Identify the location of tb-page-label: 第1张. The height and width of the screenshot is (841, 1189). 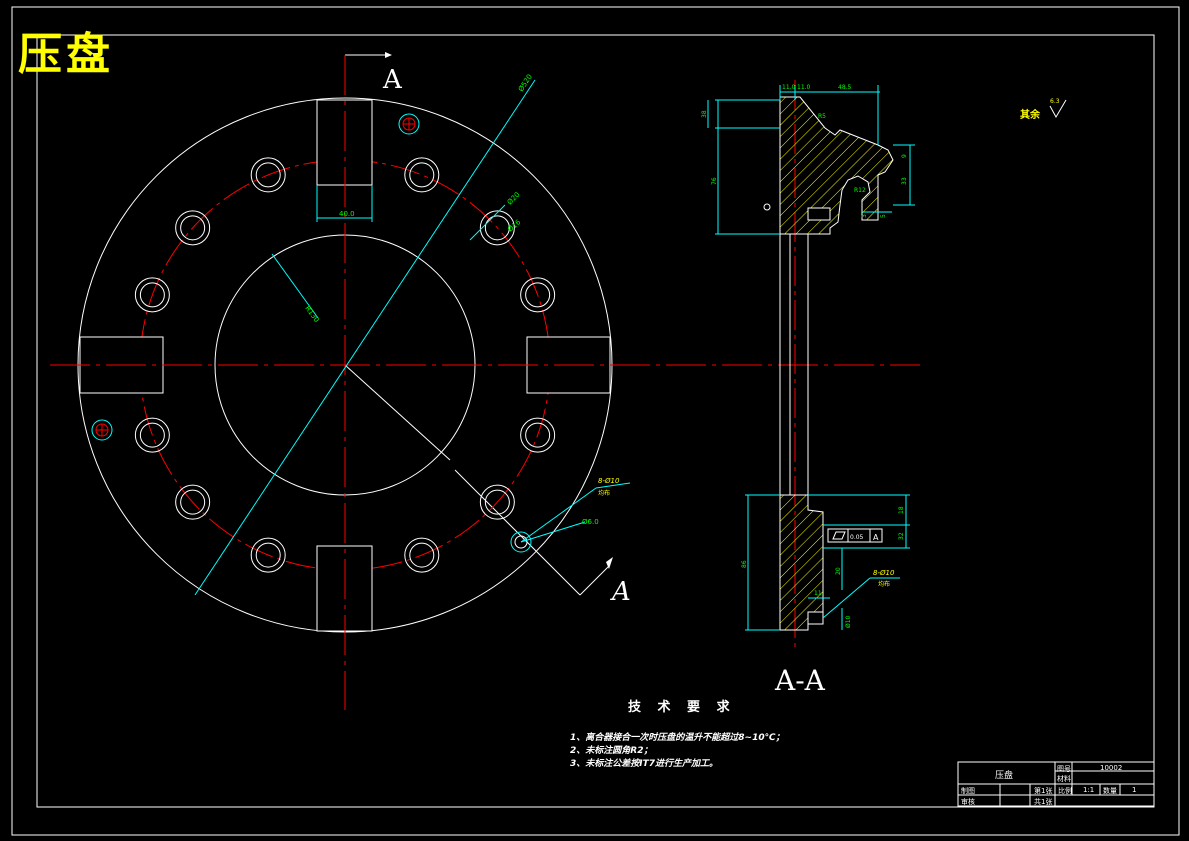
(1043, 791).